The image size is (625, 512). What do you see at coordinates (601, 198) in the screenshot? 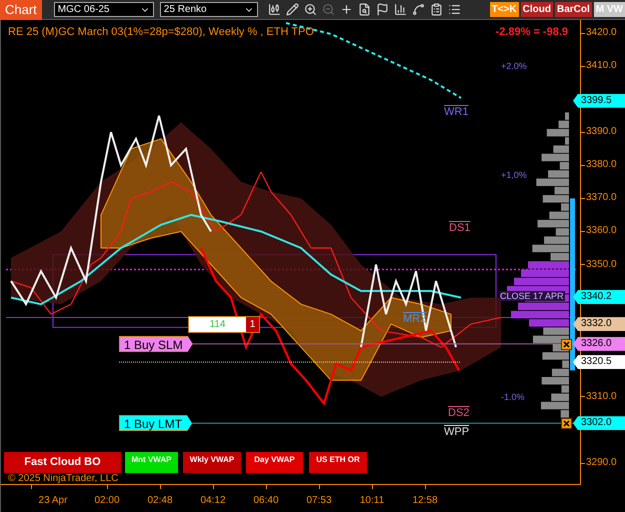
I see `price-tick-label: 3370.0` at bounding box center [601, 198].